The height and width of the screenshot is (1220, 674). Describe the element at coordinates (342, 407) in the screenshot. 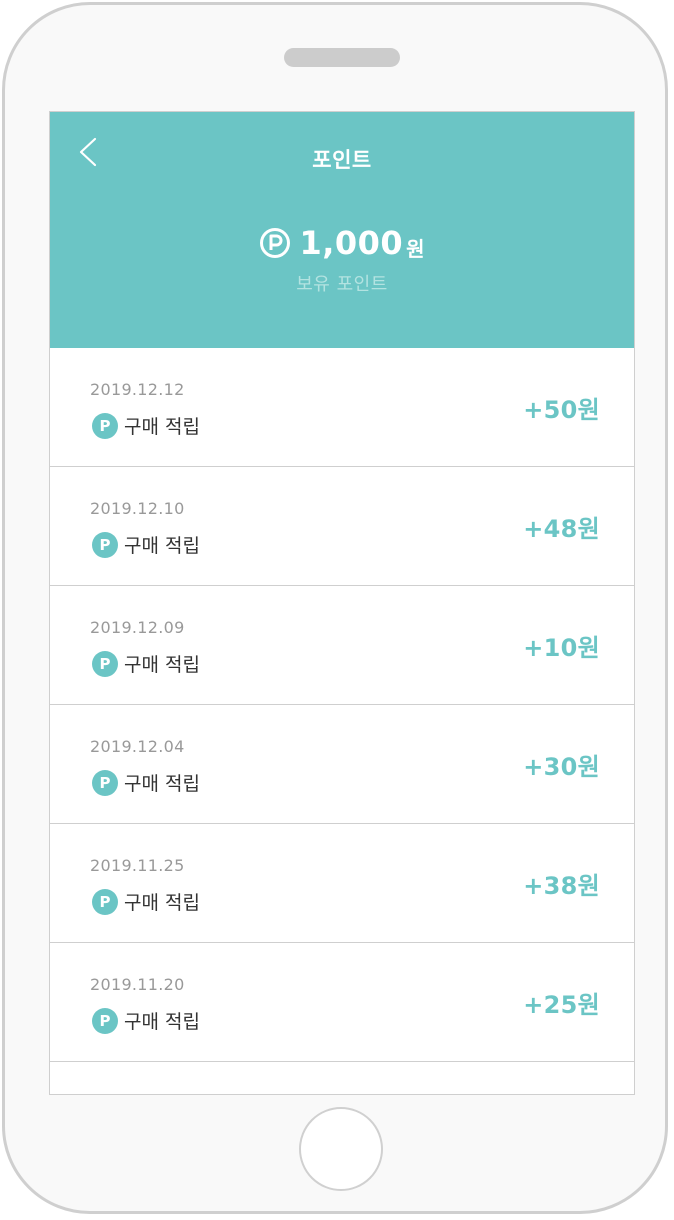

I see `list-item: 2019.12.12 P 구매 적립 +50원` at that location.